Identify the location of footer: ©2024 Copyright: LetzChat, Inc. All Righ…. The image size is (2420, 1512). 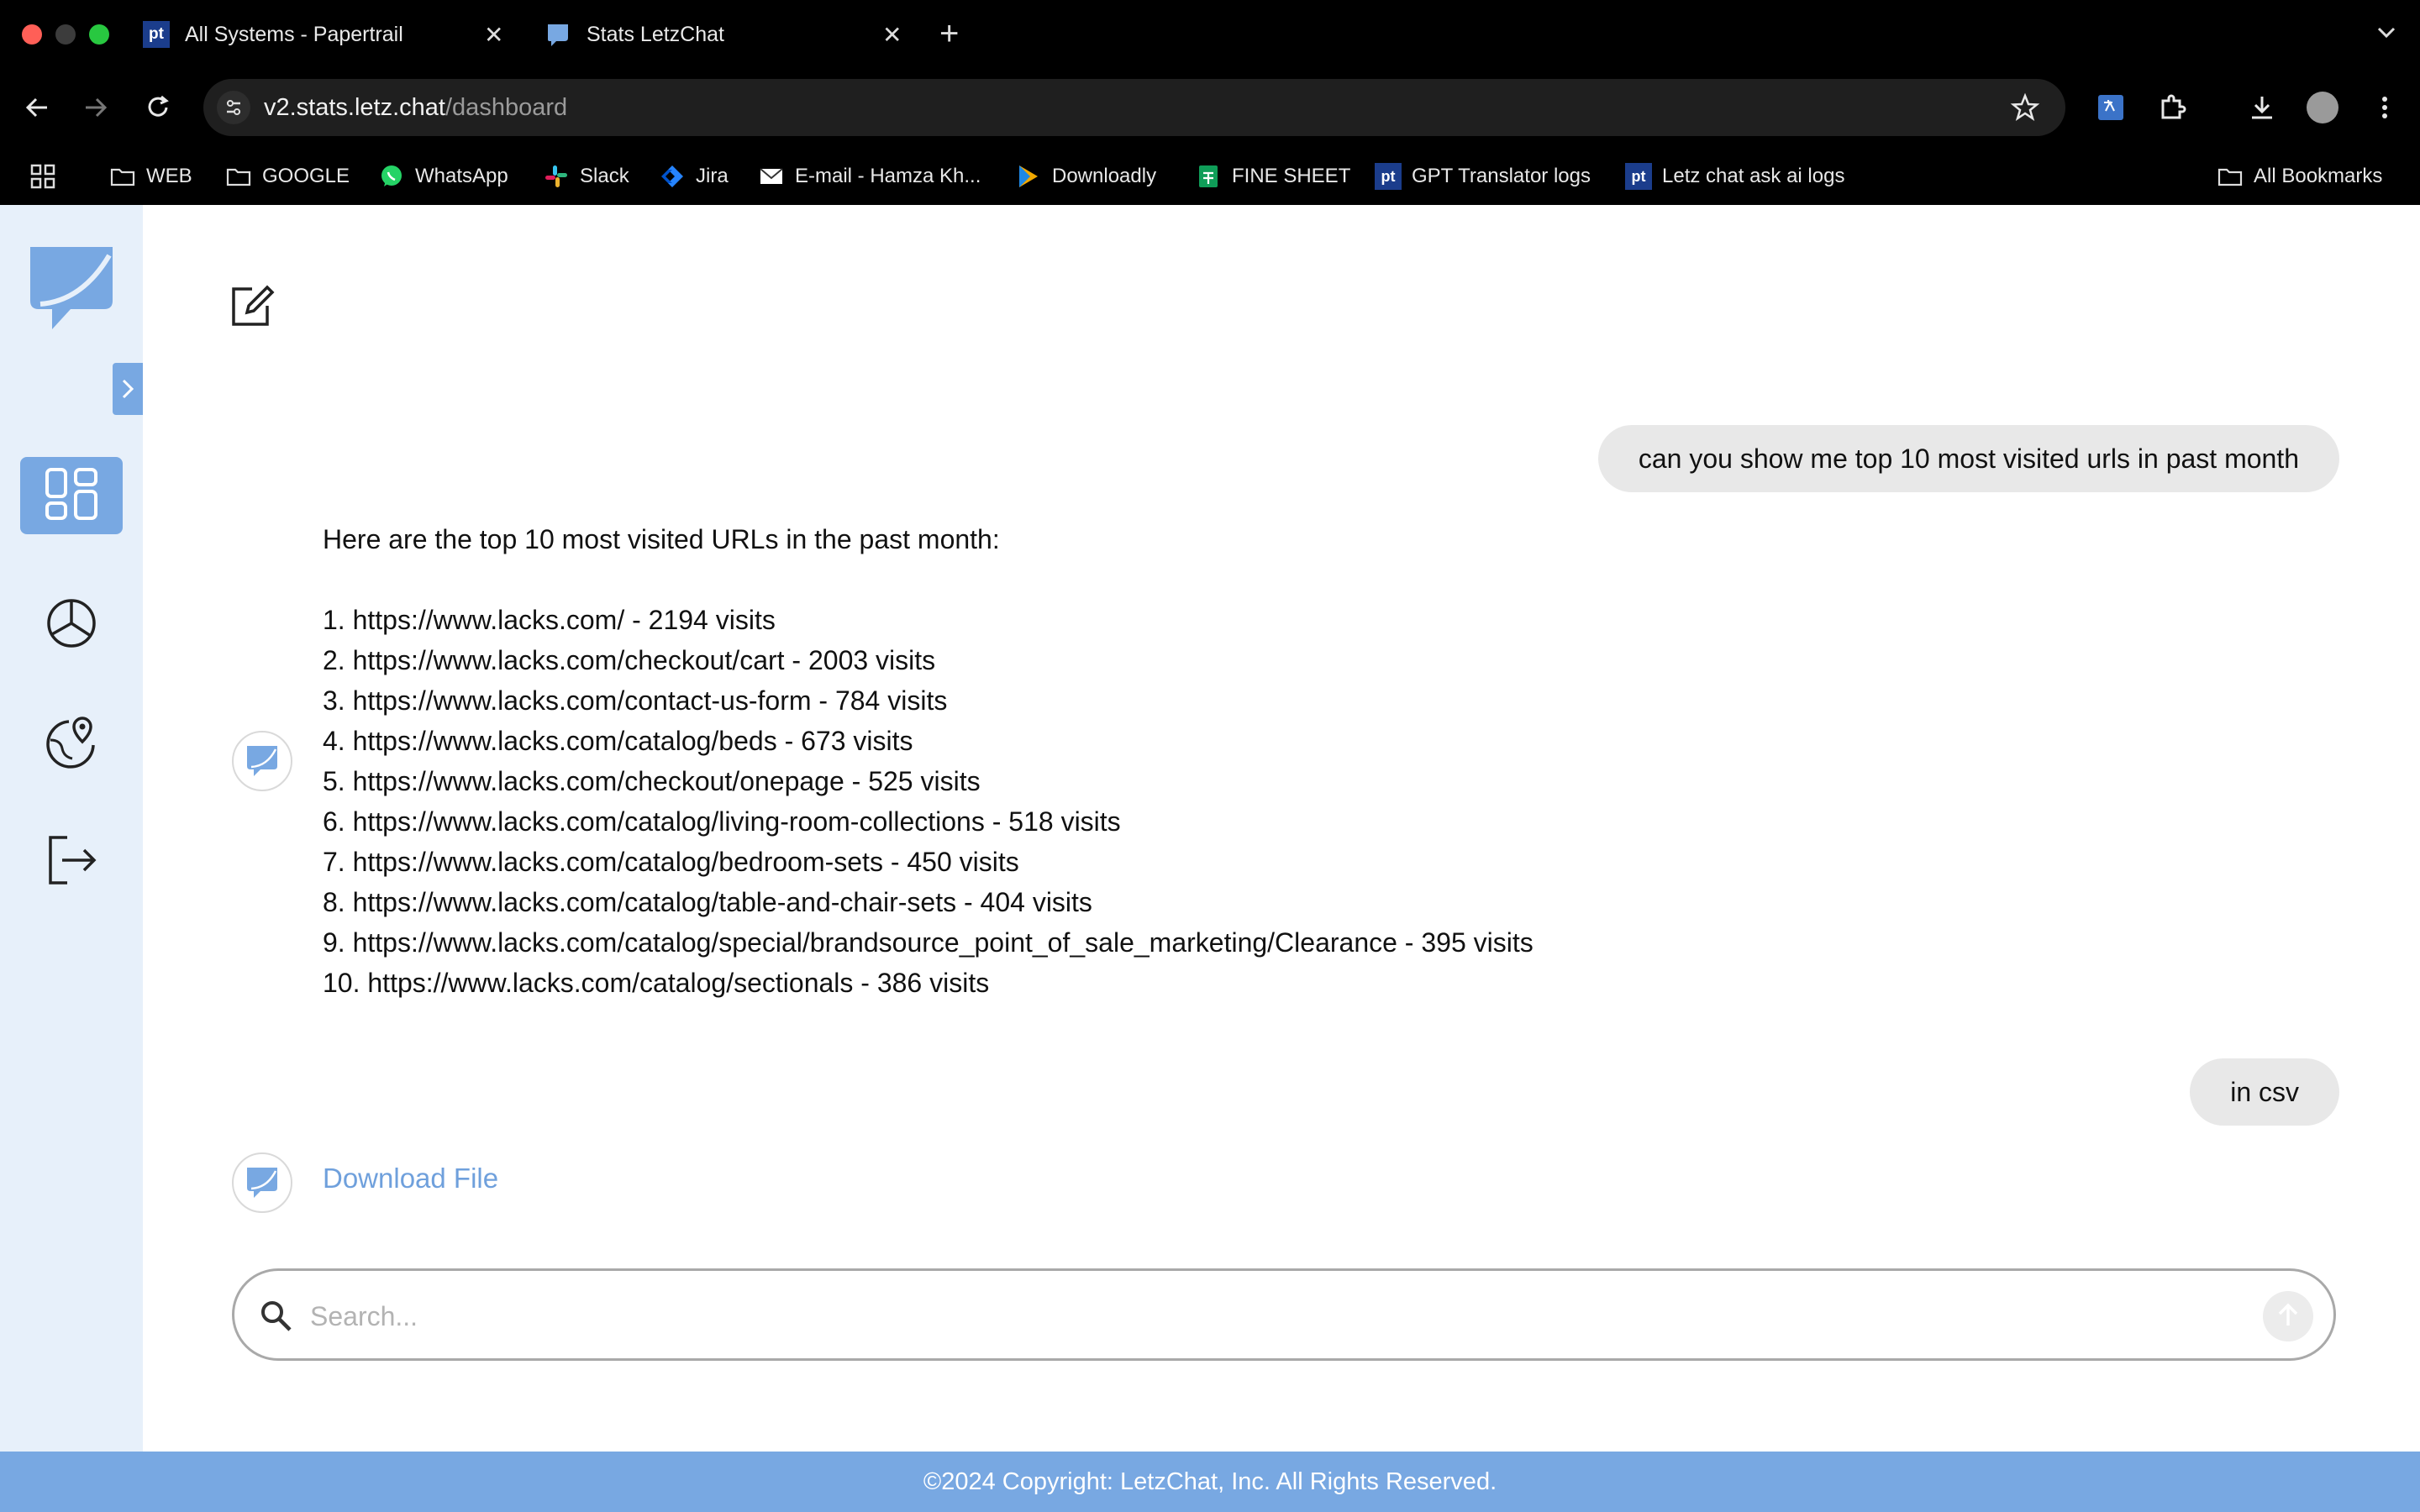
(1210, 1482).